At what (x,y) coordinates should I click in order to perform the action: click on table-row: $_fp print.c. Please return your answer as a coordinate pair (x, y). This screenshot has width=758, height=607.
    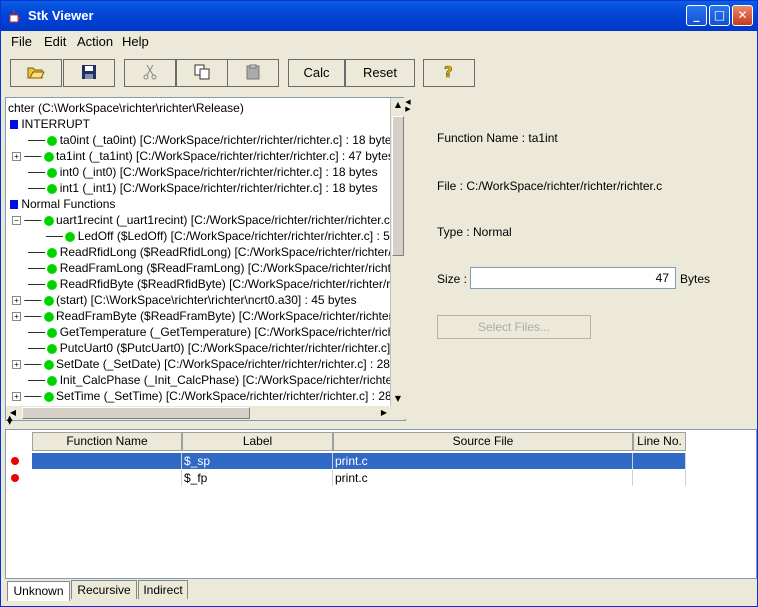
    Looking at the image, I should click on (347, 478).